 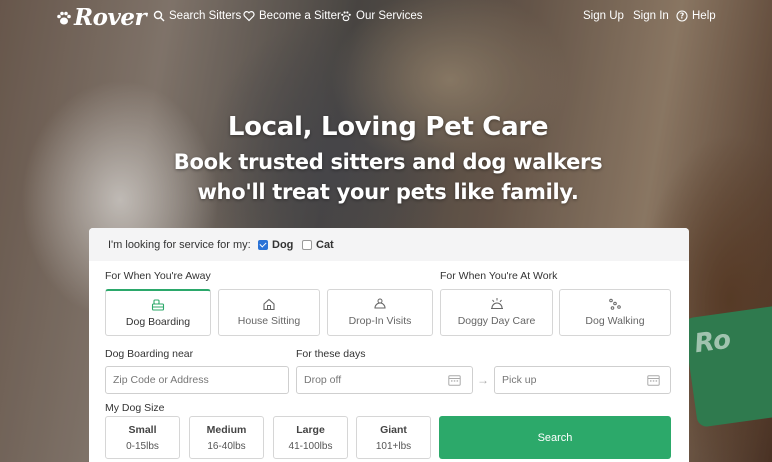 What do you see at coordinates (159, 16) in the screenshot?
I see `search-icon` at bounding box center [159, 16].